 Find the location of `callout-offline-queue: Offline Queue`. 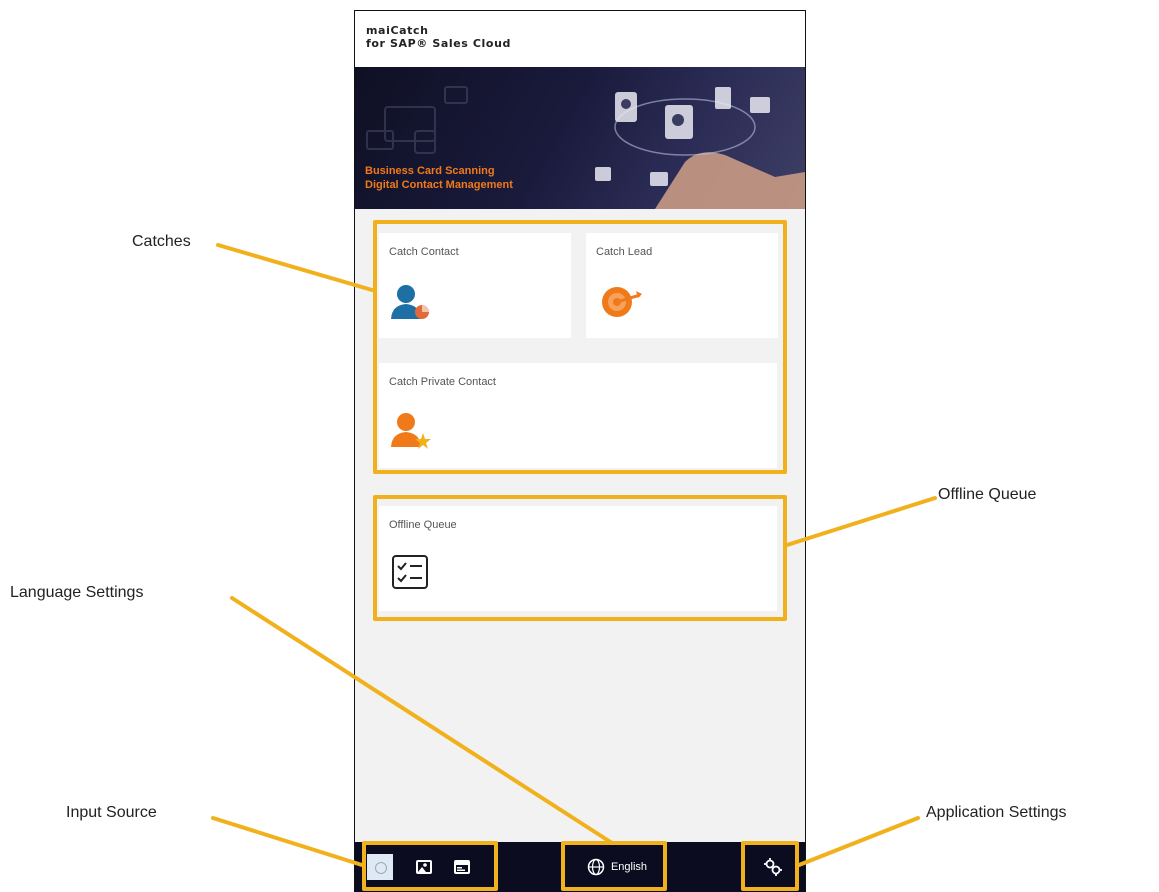

callout-offline-queue: Offline Queue is located at coordinates (987, 494).